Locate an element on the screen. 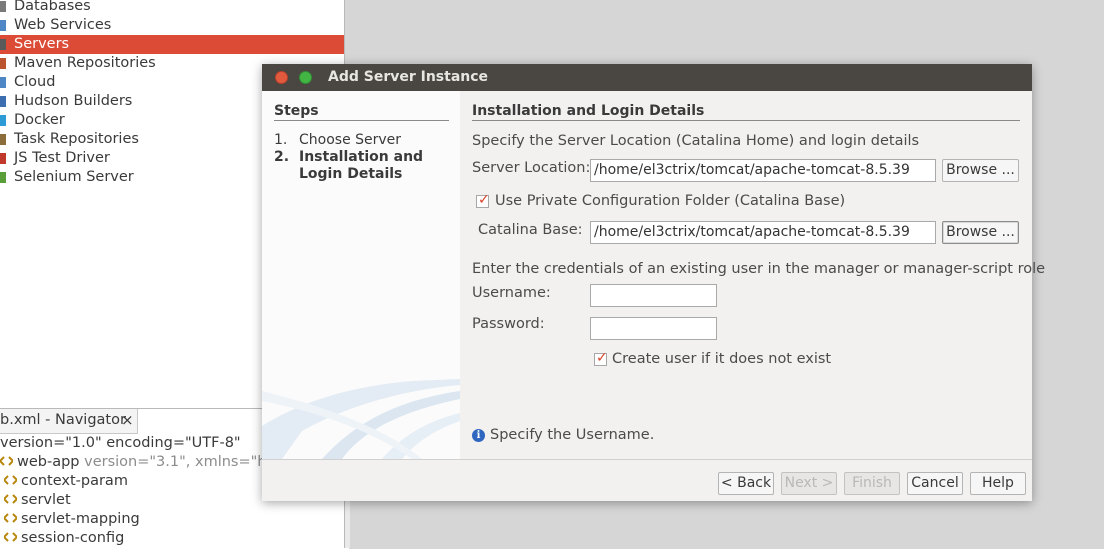 The width and height of the screenshot is (1104, 549). step-label: Installation and is located at coordinates (361, 157).